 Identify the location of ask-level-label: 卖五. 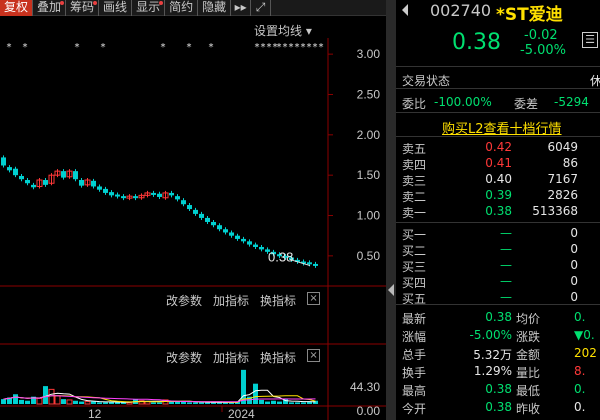
(414, 149).